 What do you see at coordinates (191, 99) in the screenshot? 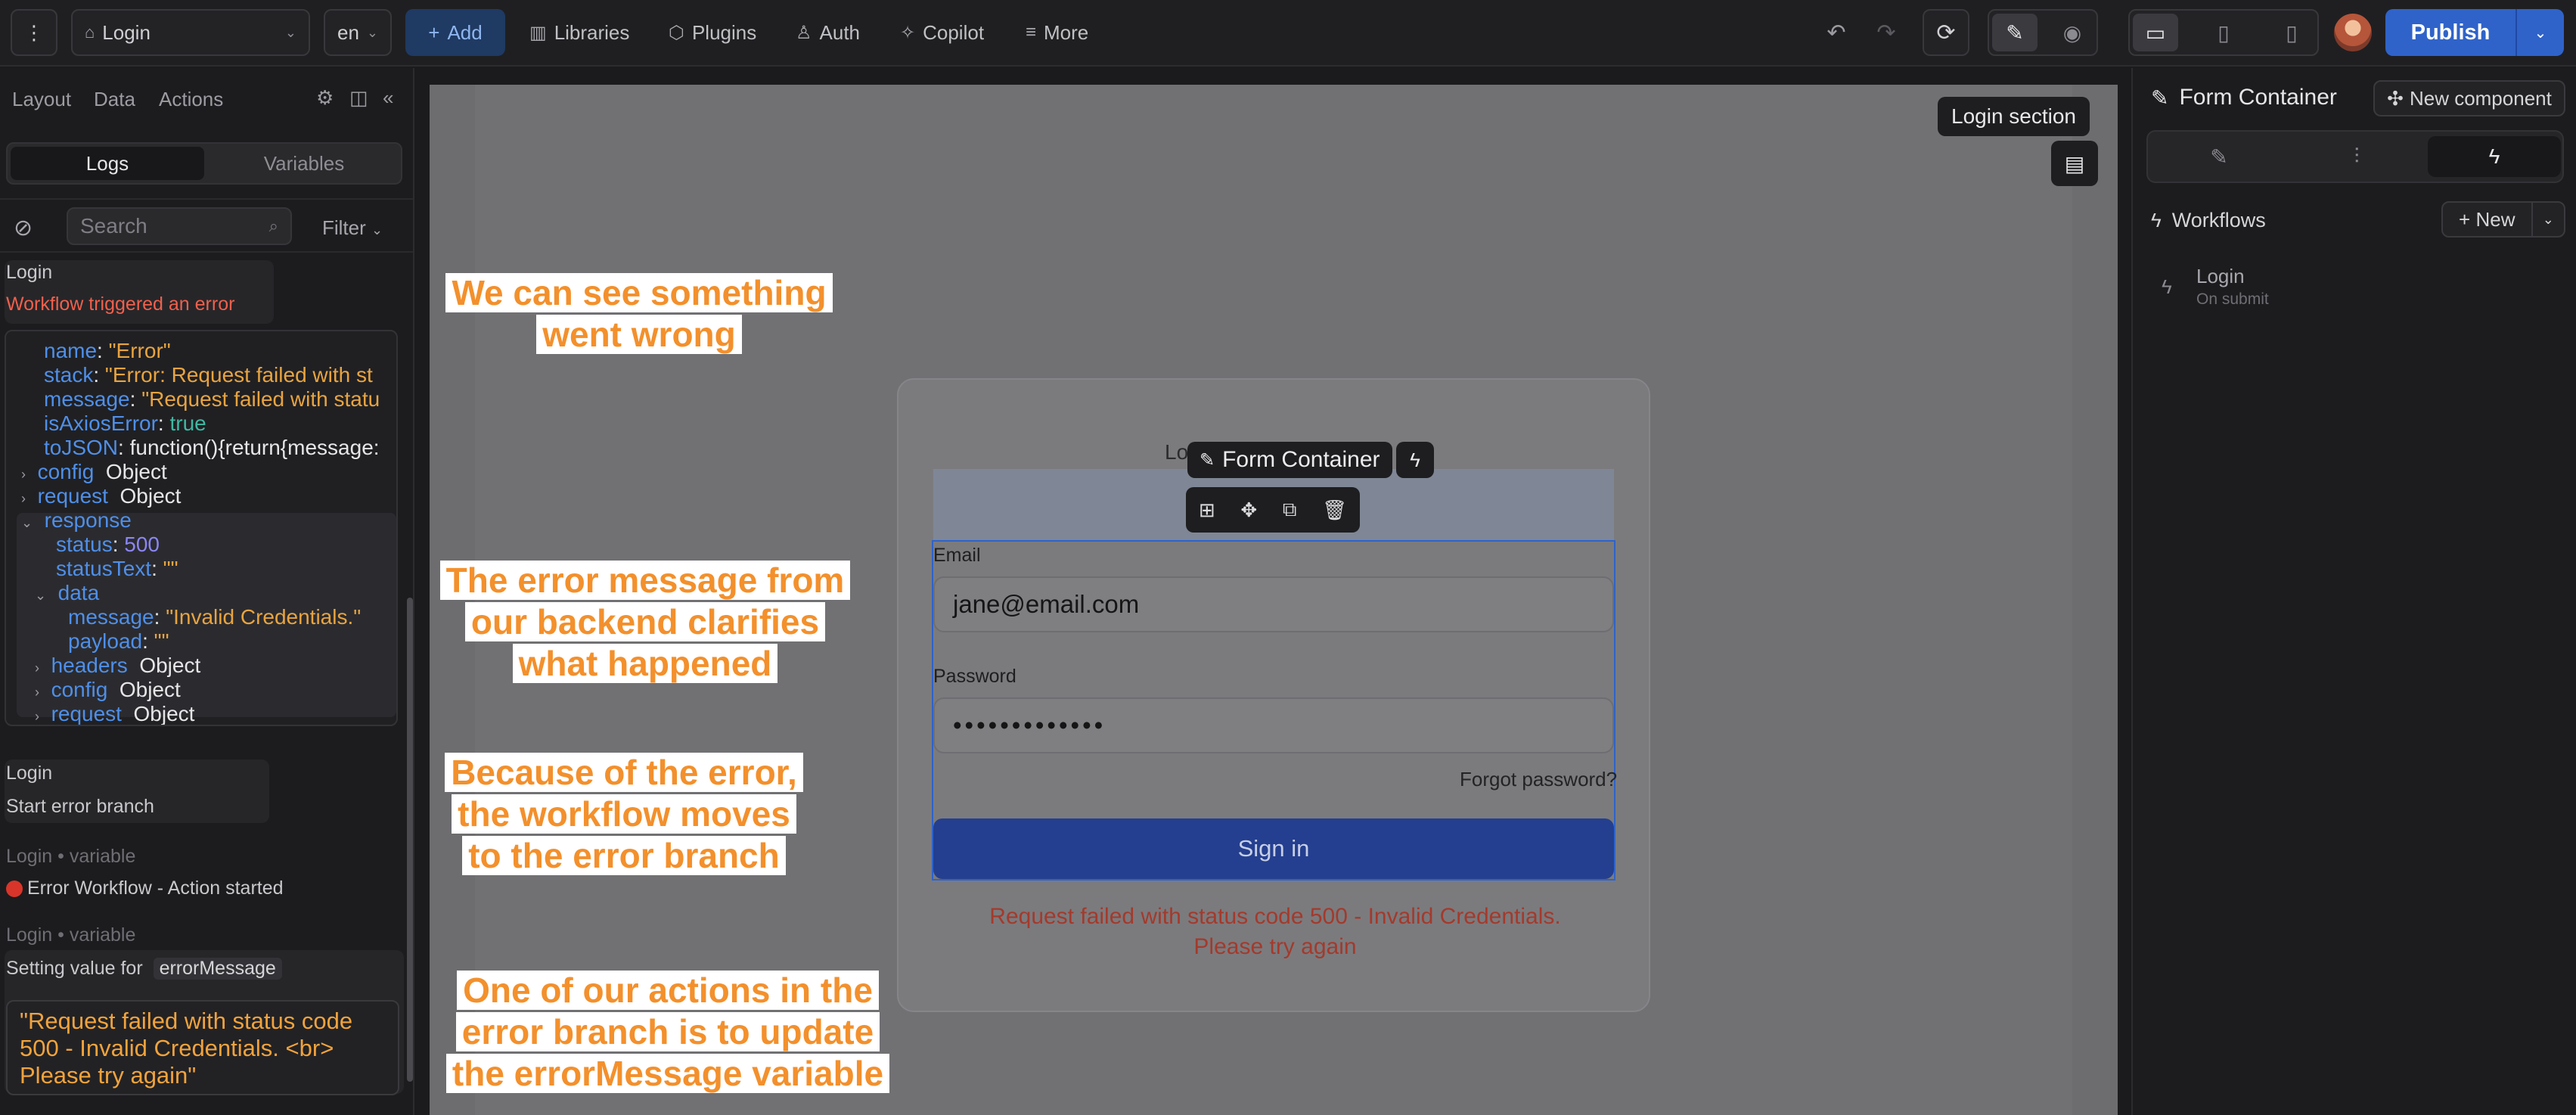
I see `tab-actions: Actions` at bounding box center [191, 99].